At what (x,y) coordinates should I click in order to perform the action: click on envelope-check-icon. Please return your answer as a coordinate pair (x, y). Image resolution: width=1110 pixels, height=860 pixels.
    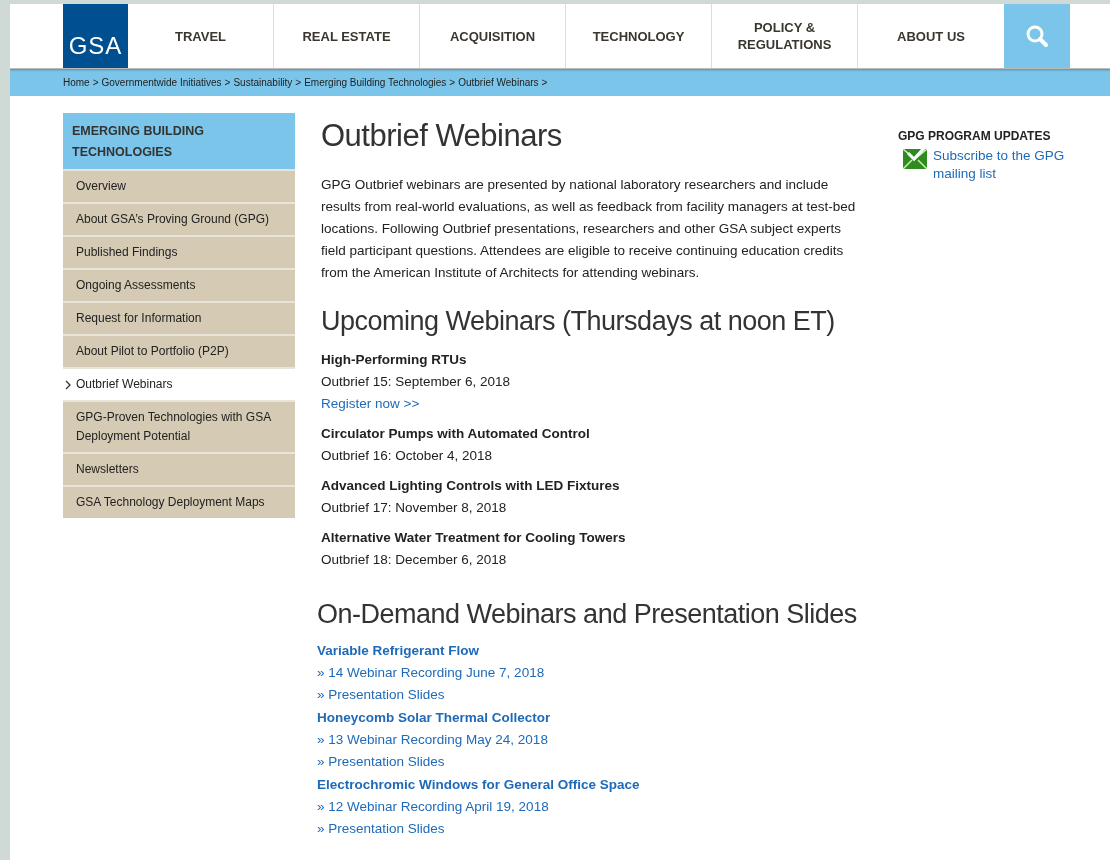
    Looking at the image, I should click on (915, 158).